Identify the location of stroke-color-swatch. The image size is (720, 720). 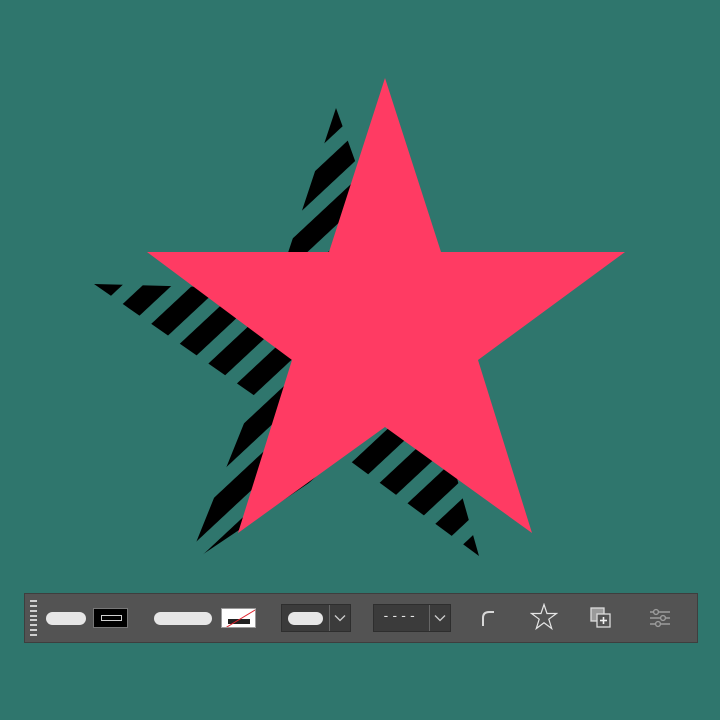
(238, 618).